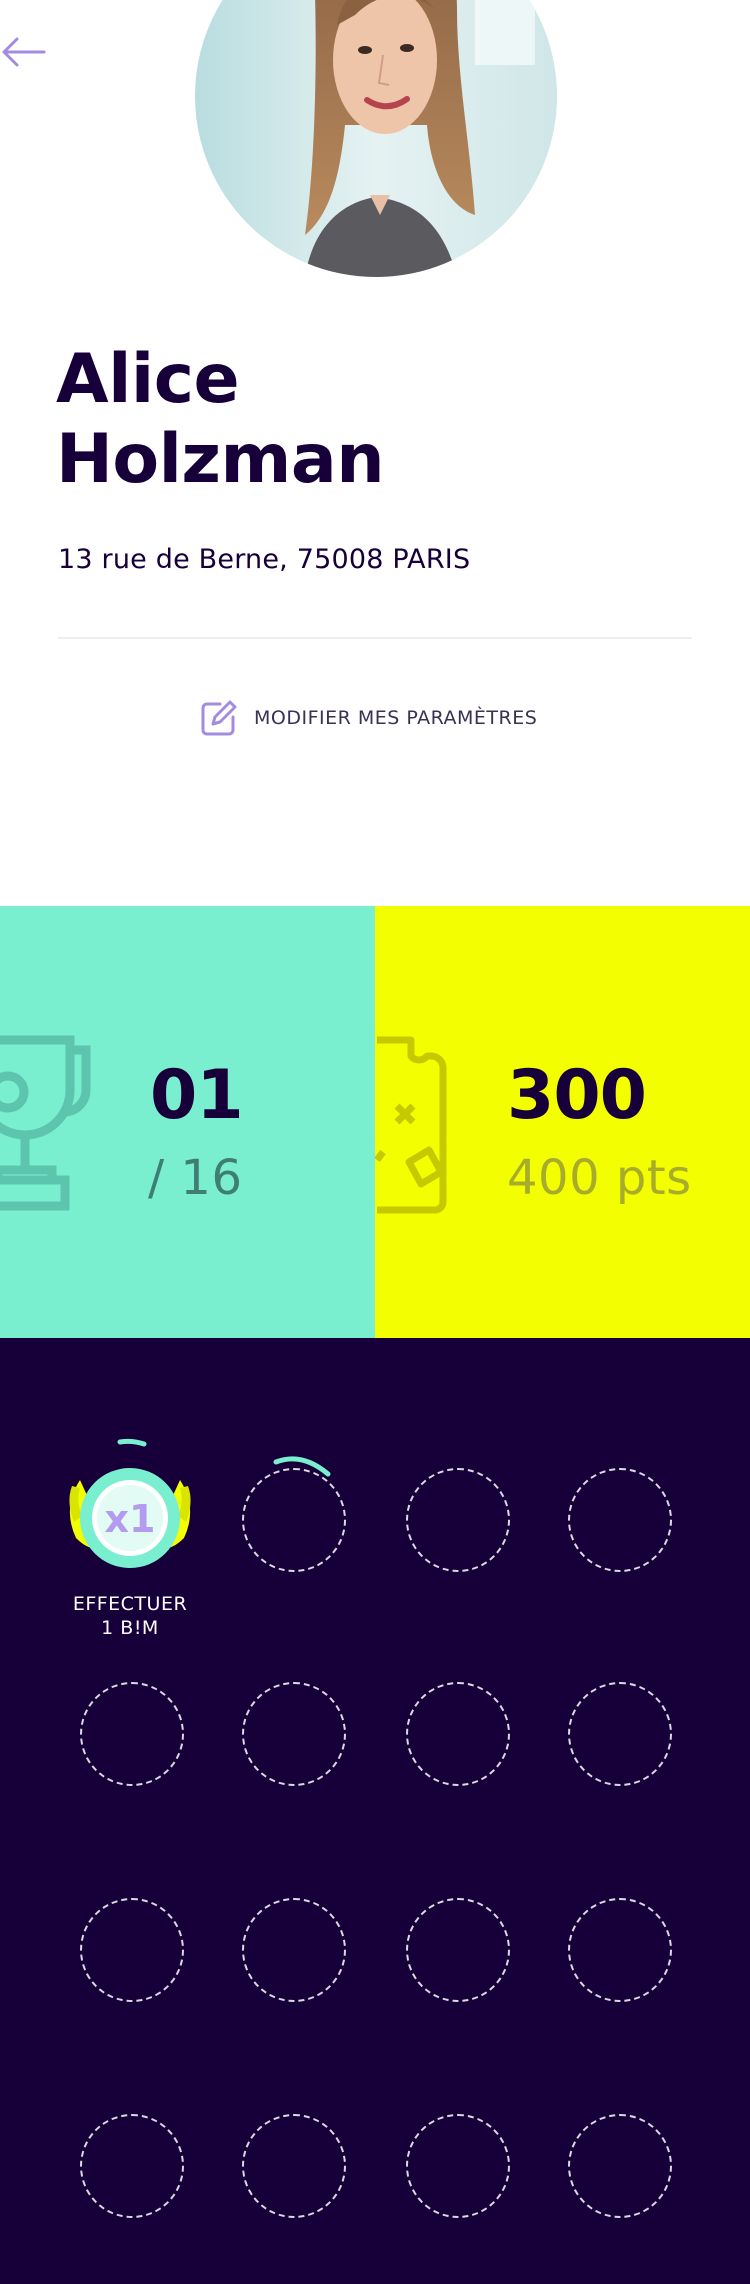 The image size is (750, 2284). I want to click on trophies-card: 01 / 16, so click(187, 1122).